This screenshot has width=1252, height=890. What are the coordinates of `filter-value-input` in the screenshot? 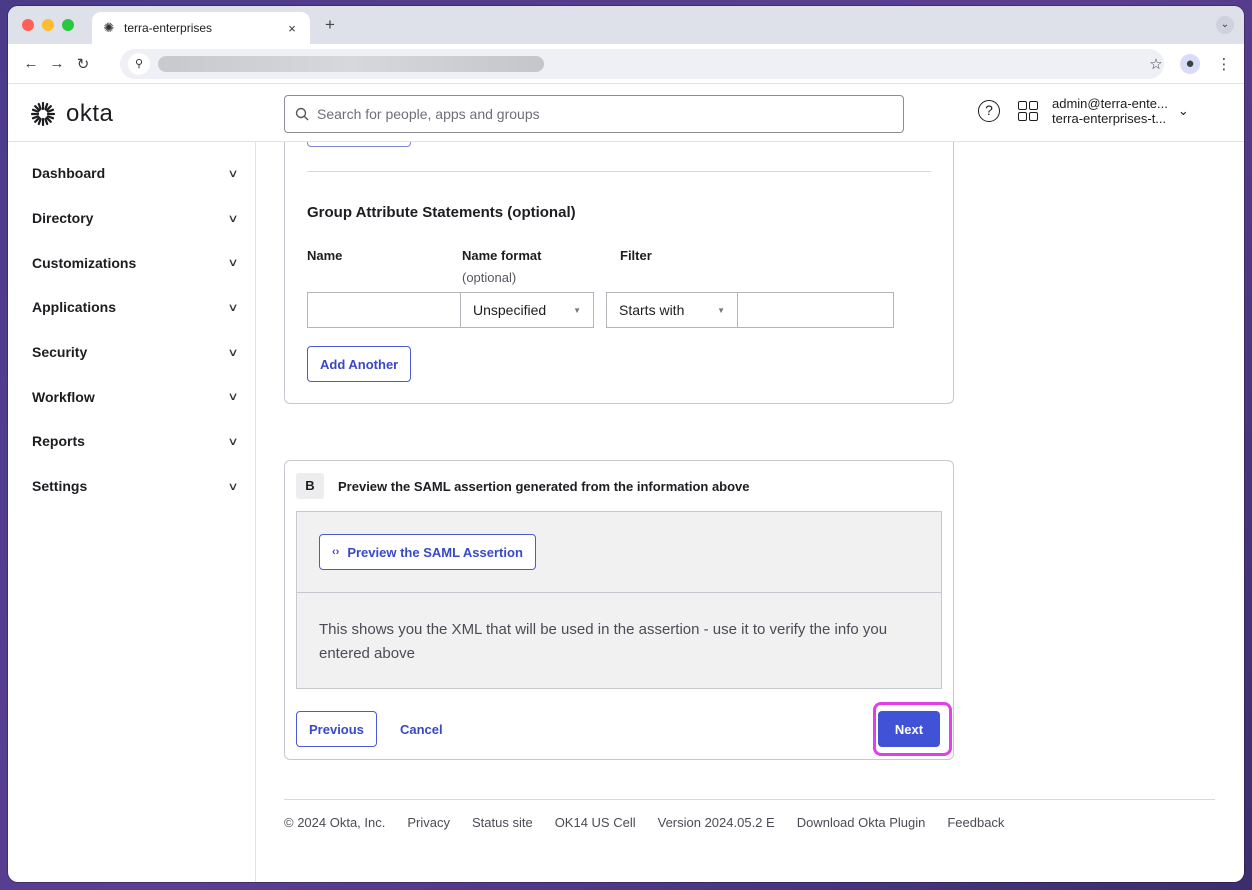 It's located at (815, 310).